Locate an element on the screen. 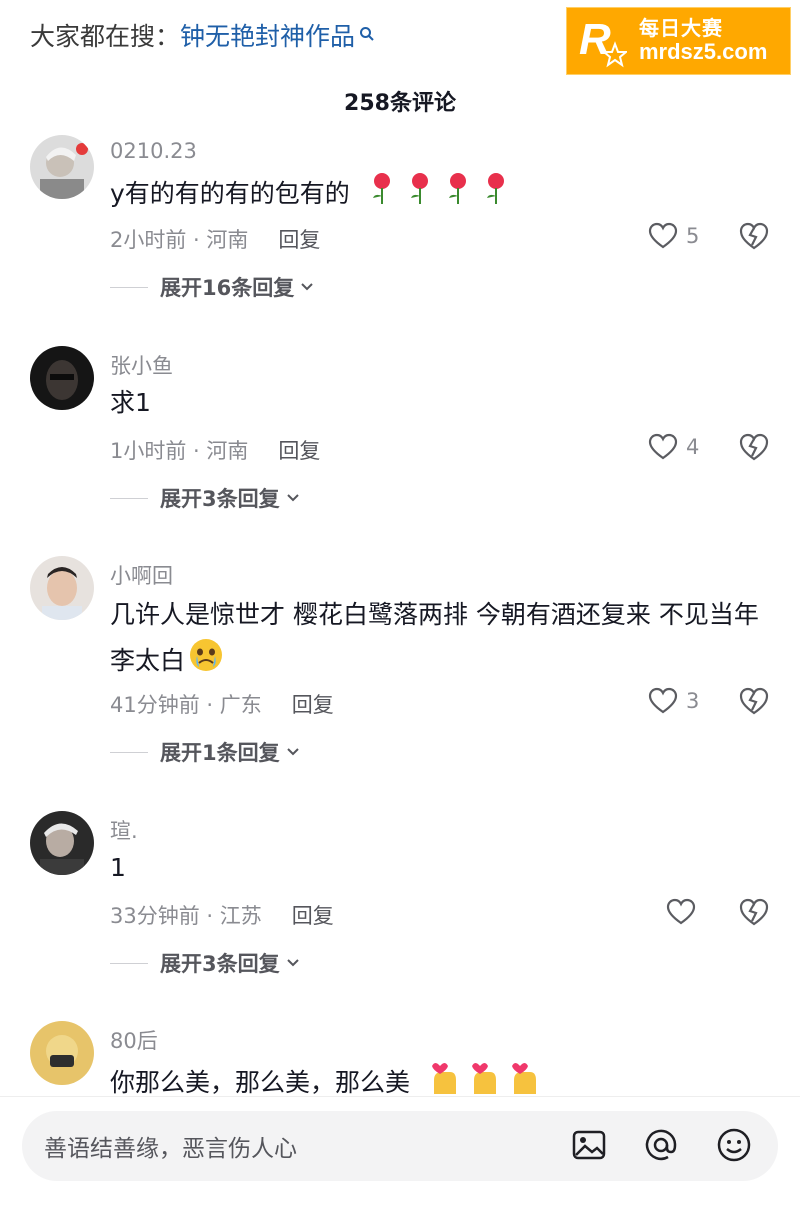 The width and height of the screenshot is (800, 1224). expand-replies-button: 展开16条回复 is located at coordinates (212, 287).